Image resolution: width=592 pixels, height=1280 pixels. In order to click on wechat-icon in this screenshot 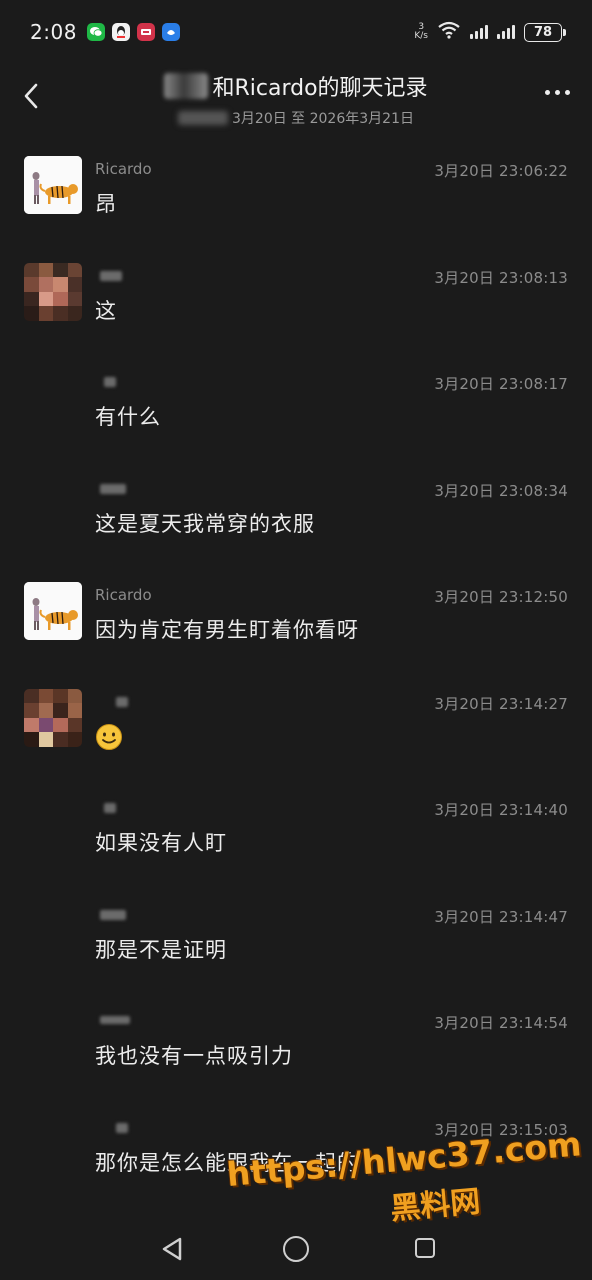, I will do `click(95, 32)`.